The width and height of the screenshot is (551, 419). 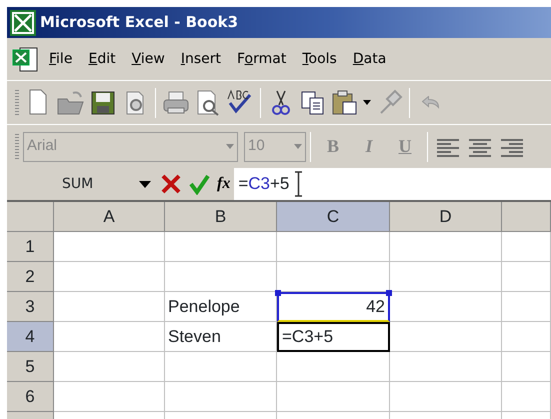 I want to click on row-header: 4, so click(x=30, y=337).